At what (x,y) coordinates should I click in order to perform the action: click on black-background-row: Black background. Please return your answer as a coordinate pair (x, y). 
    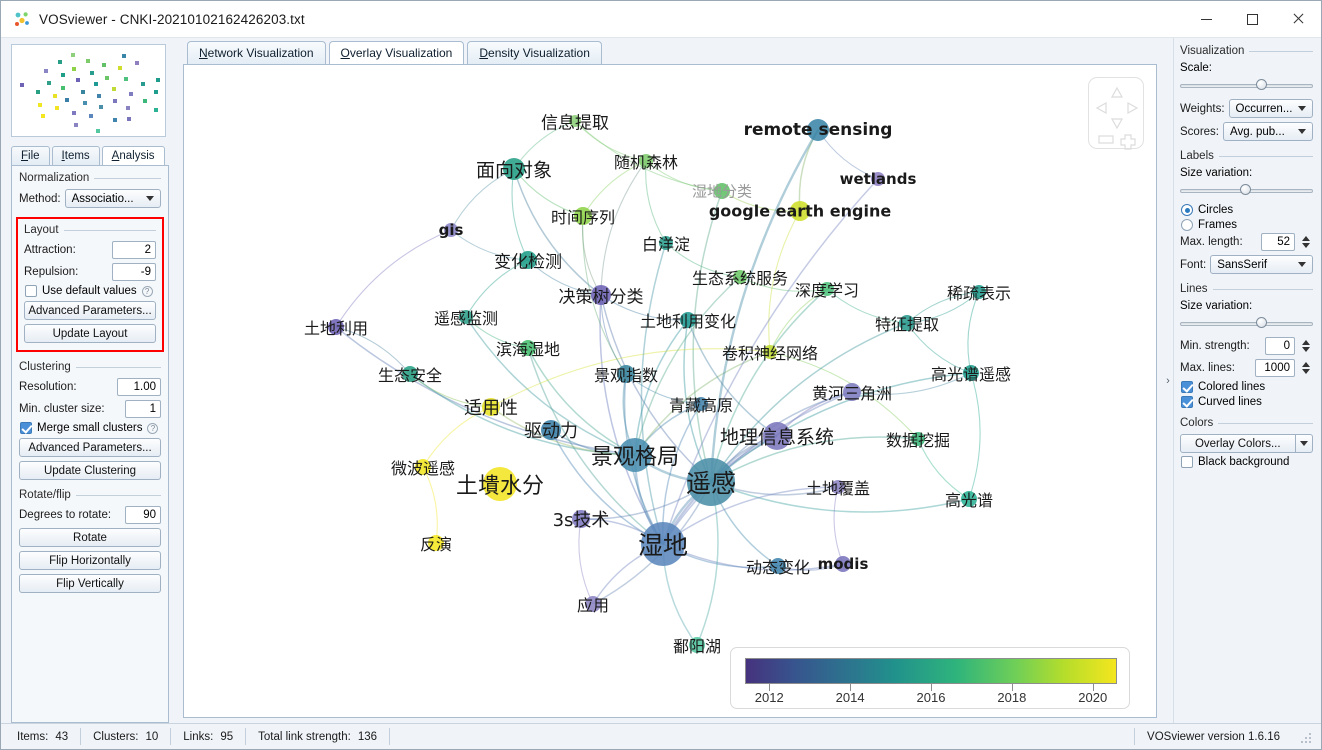
    Looking at the image, I should click on (1247, 462).